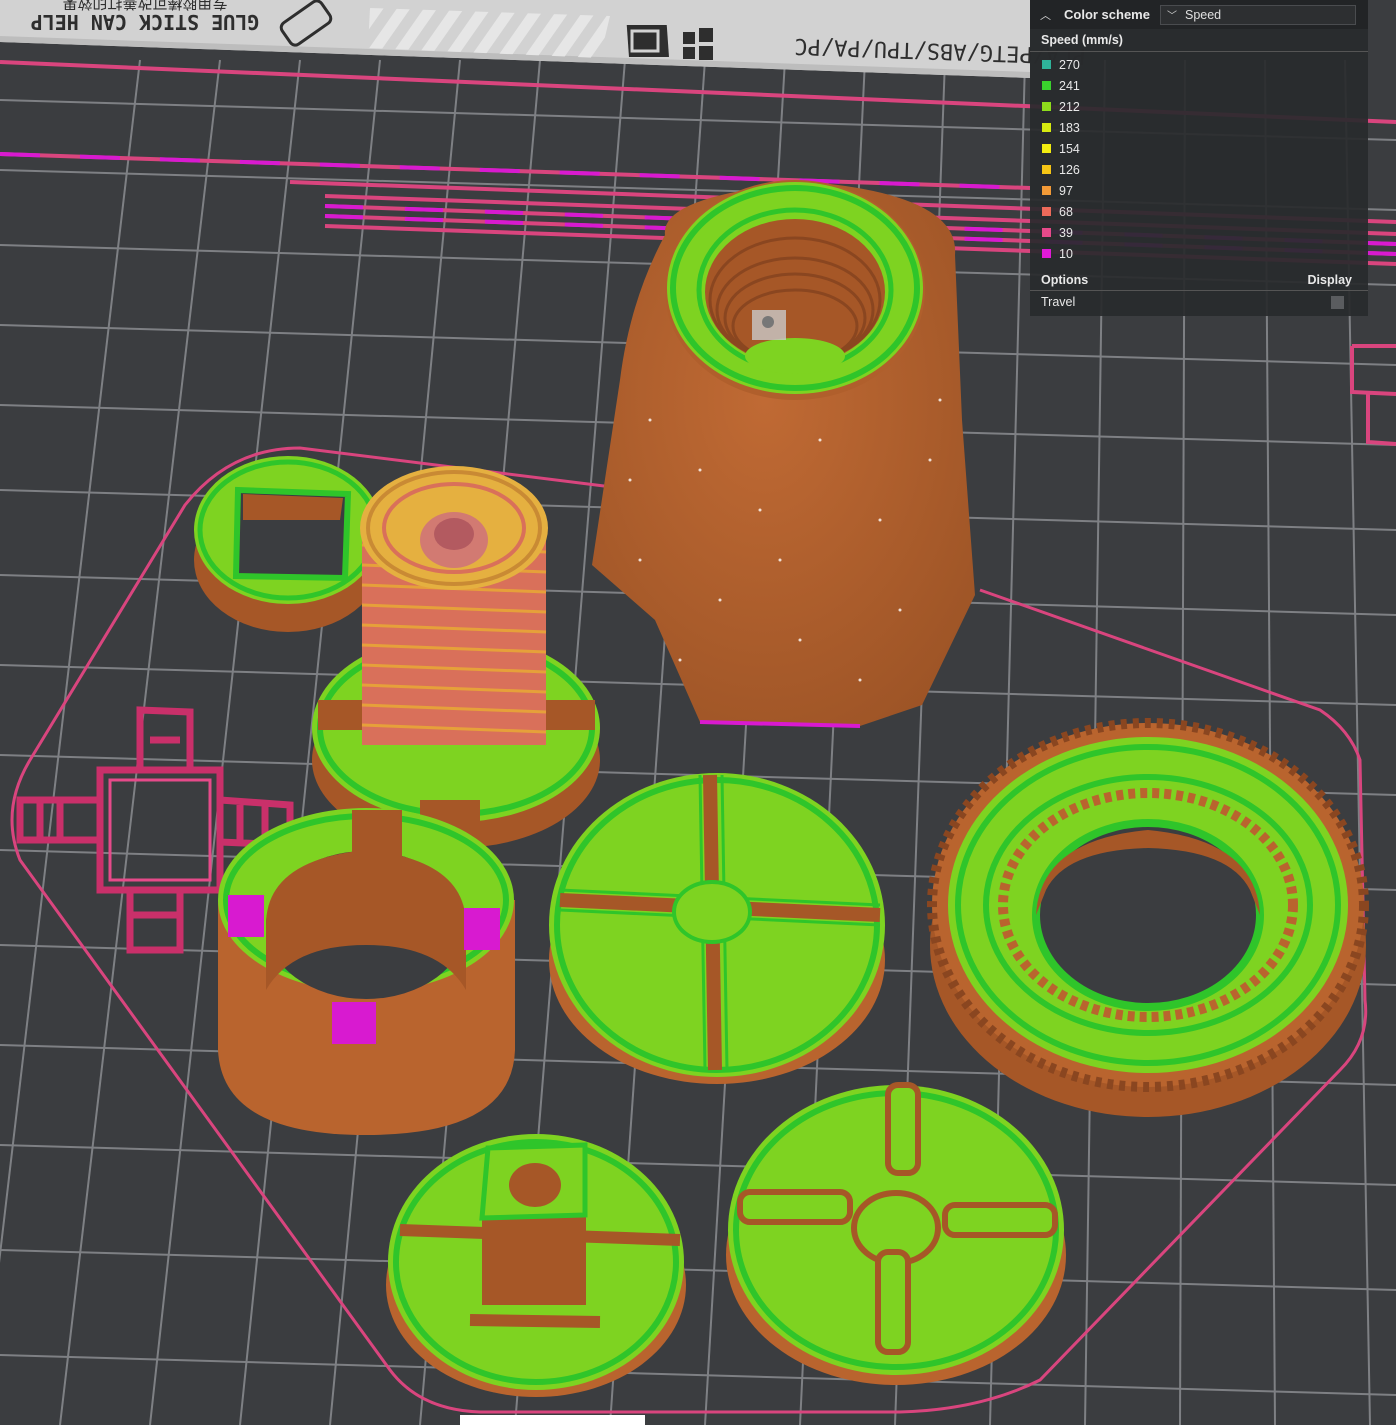 Image resolution: width=1396 pixels, height=1425 pixels. Describe the element at coordinates (1069, 148) in the screenshot. I see `legend-item-label: 154` at that location.